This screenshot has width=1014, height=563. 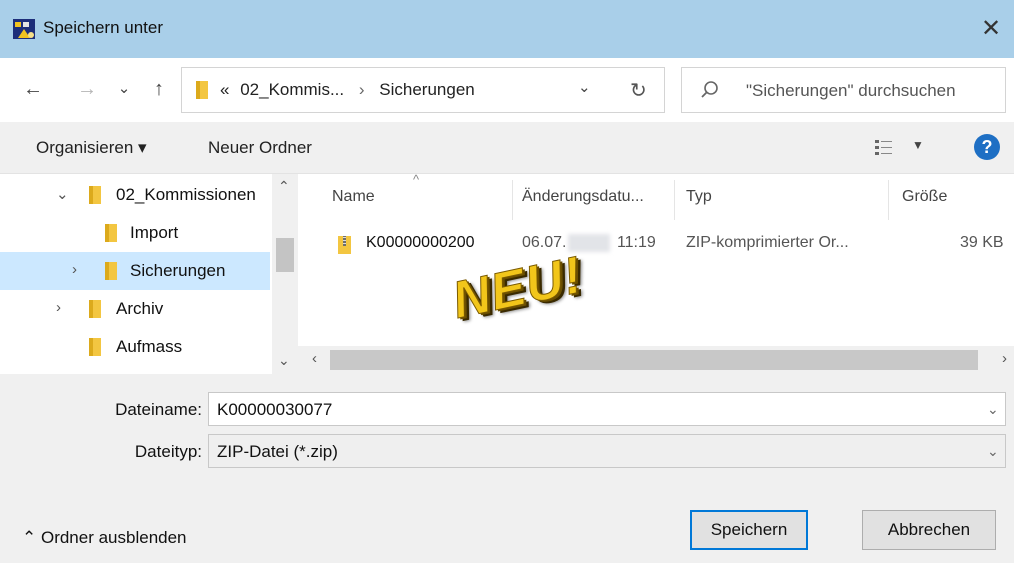 What do you see at coordinates (186, 194) in the screenshot?
I see `tree-item-label: 02_Kommissionen` at bounding box center [186, 194].